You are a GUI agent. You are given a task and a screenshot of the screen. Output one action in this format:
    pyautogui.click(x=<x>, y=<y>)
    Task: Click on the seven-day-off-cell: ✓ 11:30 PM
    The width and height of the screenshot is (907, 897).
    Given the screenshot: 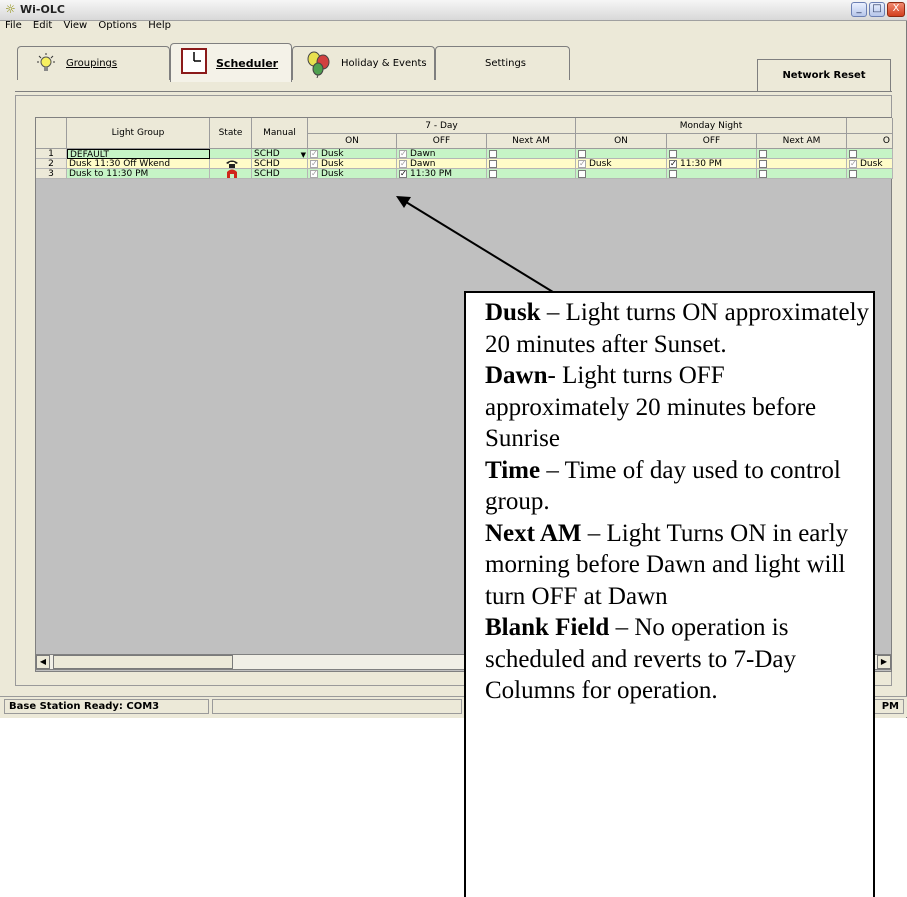 What is the action you would take?
    pyautogui.click(x=442, y=174)
    